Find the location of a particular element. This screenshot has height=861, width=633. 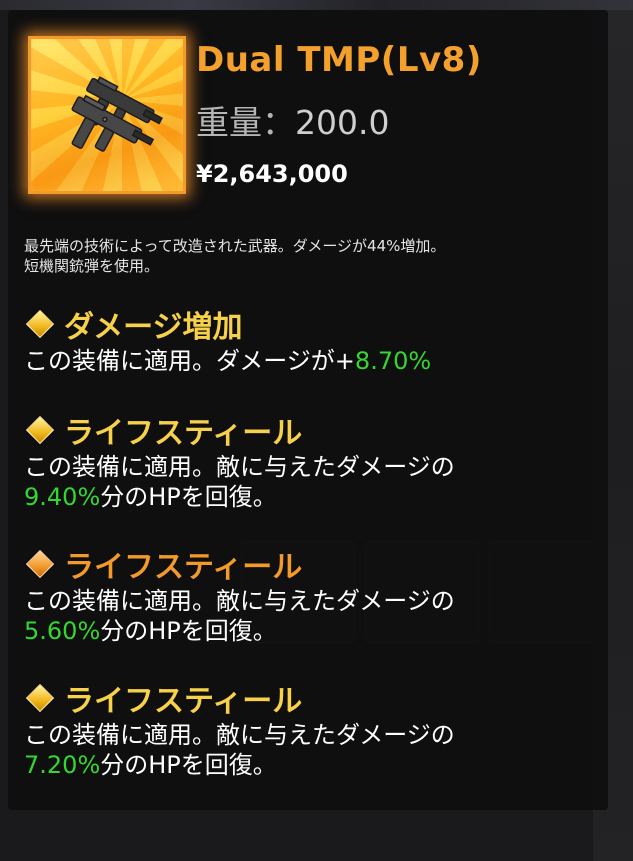

description-line: 短機関銃弾を使用。 is located at coordinates (92, 266).